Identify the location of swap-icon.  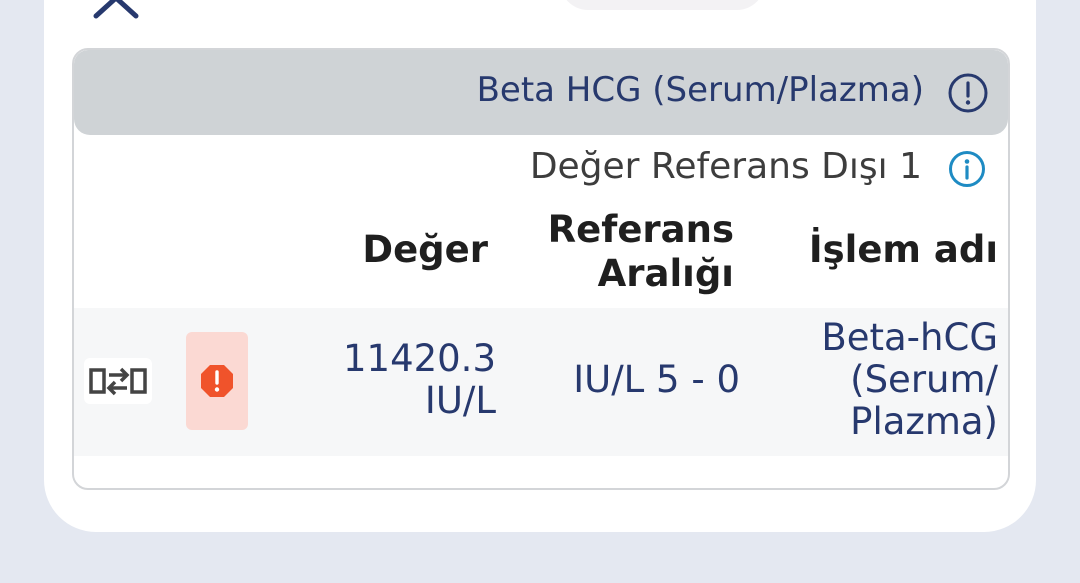
(118, 381).